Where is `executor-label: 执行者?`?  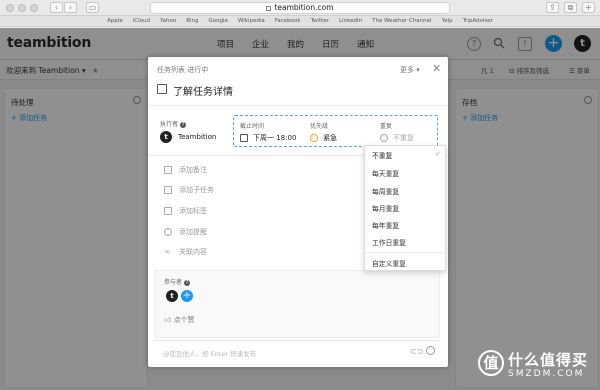
executor-label: 执行者? is located at coordinates (173, 123).